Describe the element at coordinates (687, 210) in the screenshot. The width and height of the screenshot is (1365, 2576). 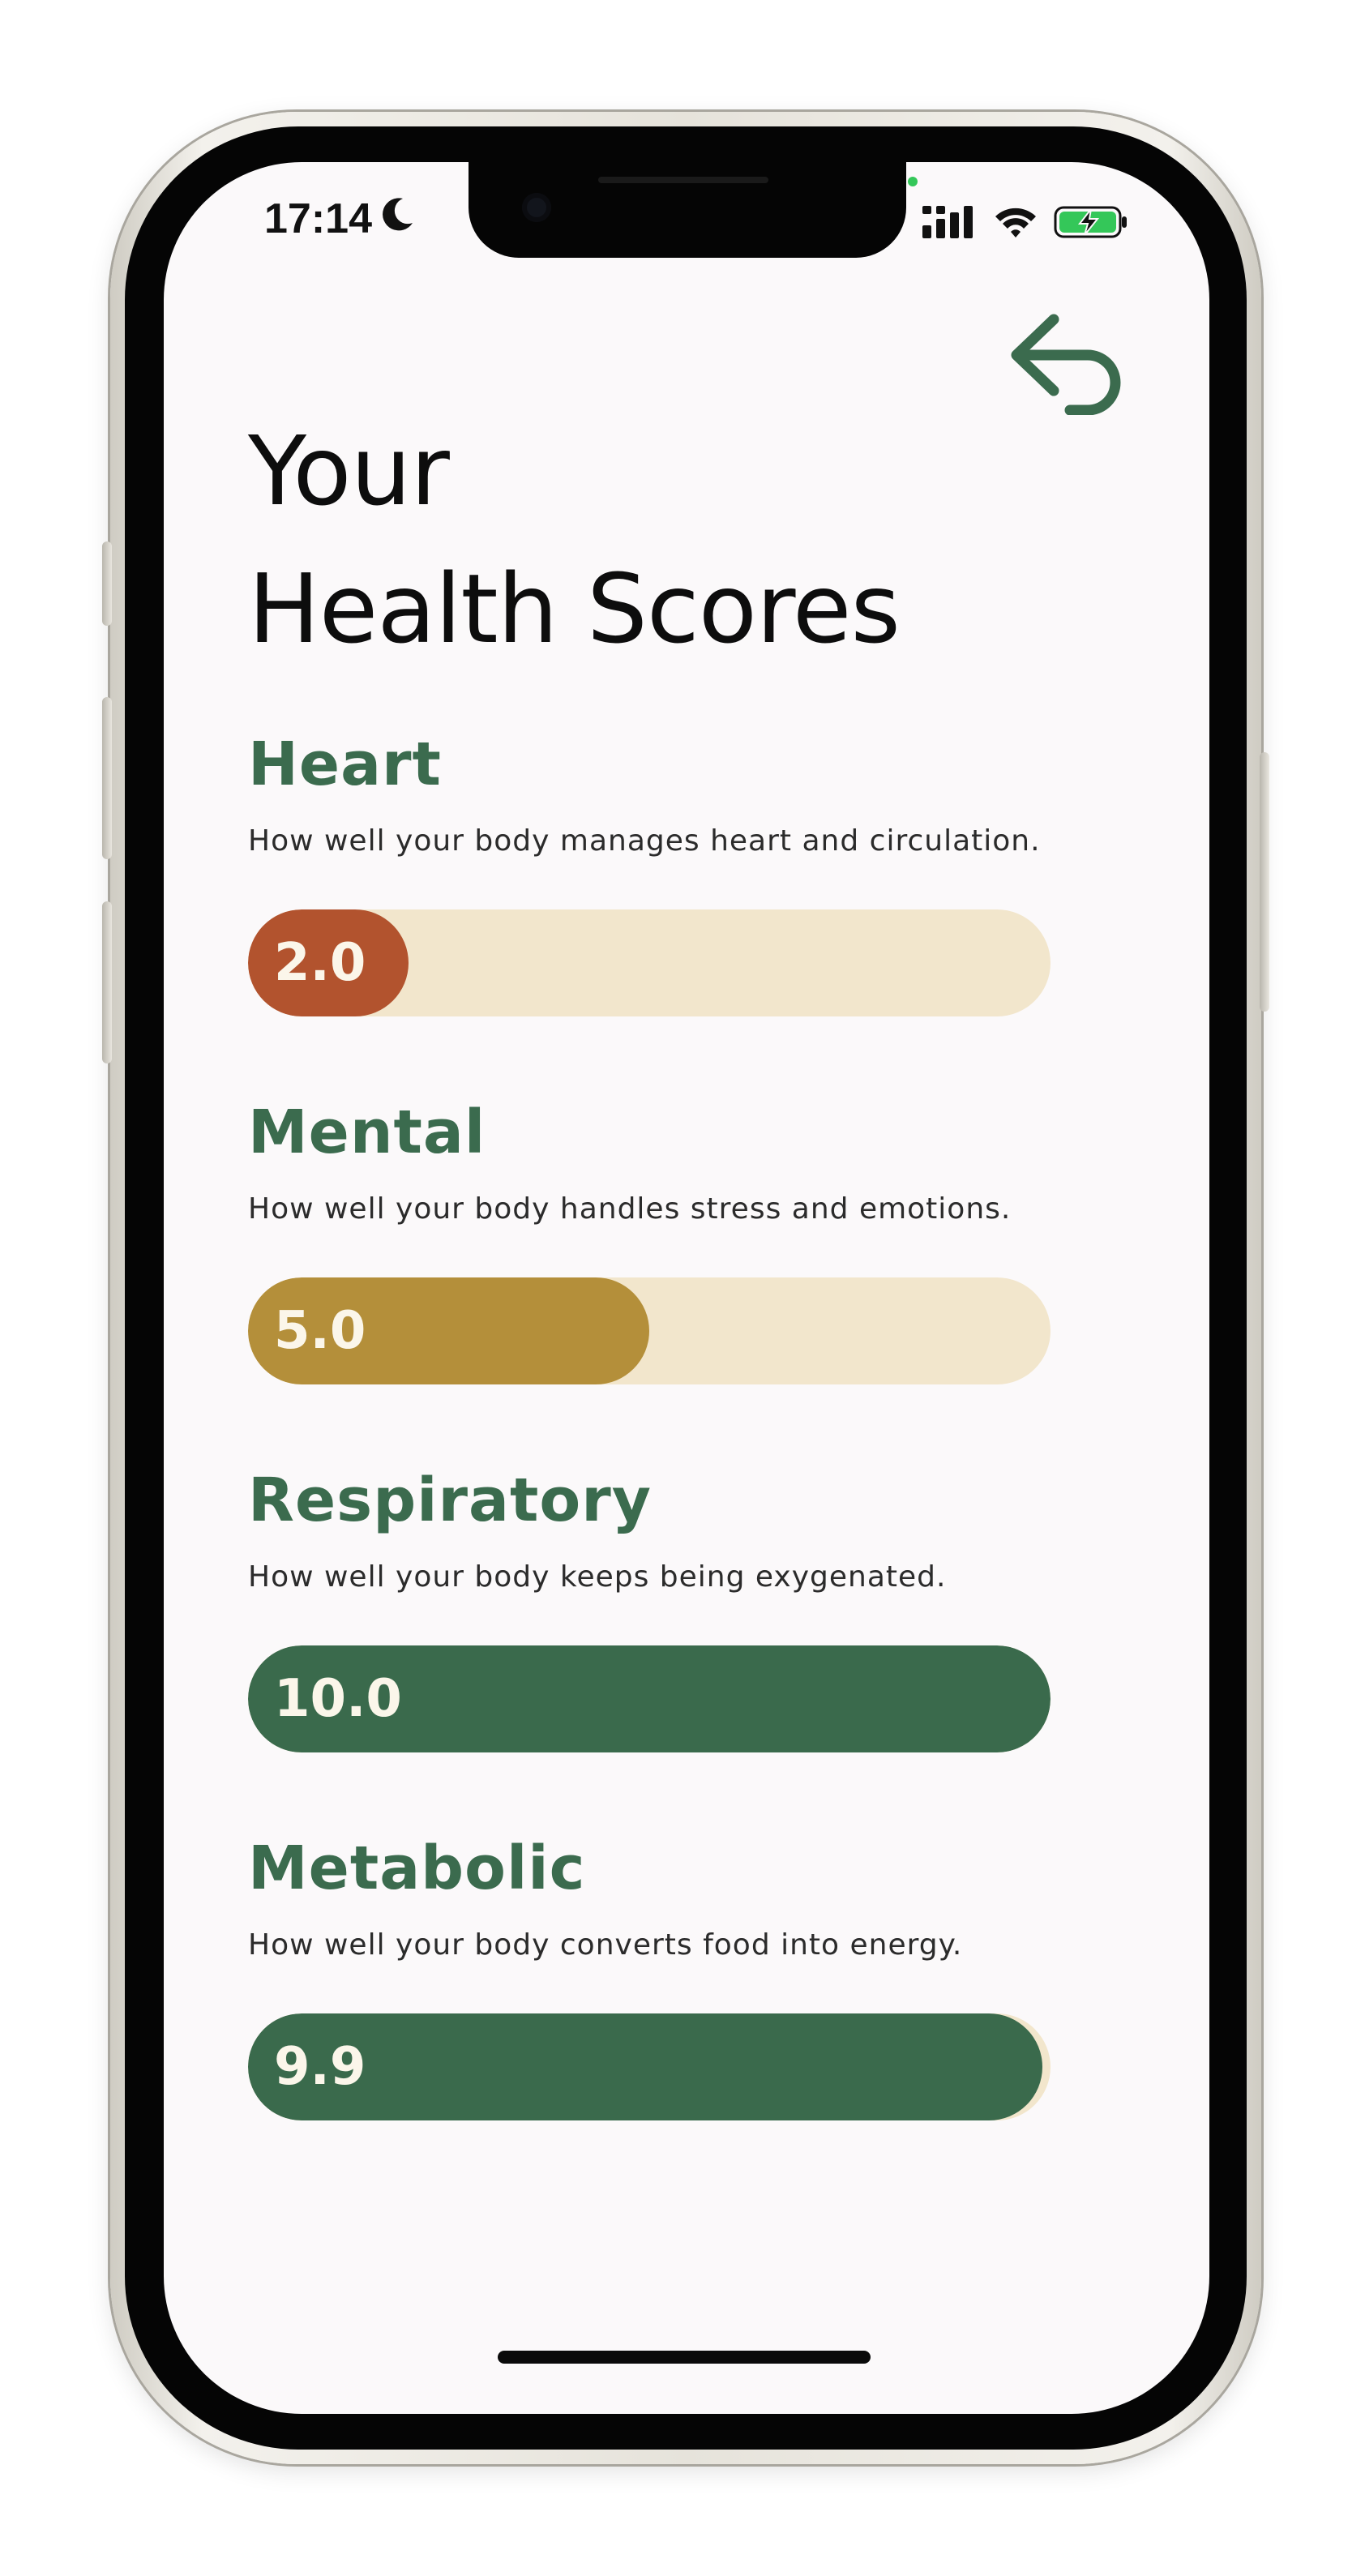
I see `notch` at that location.